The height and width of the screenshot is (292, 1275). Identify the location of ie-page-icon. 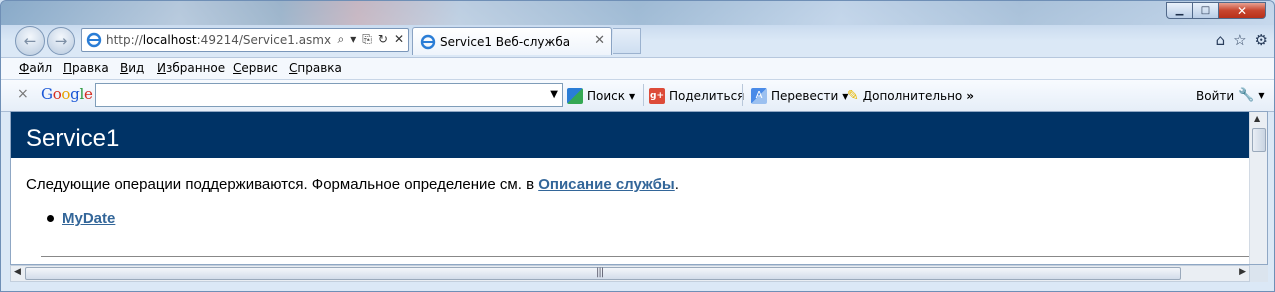
(94, 40).